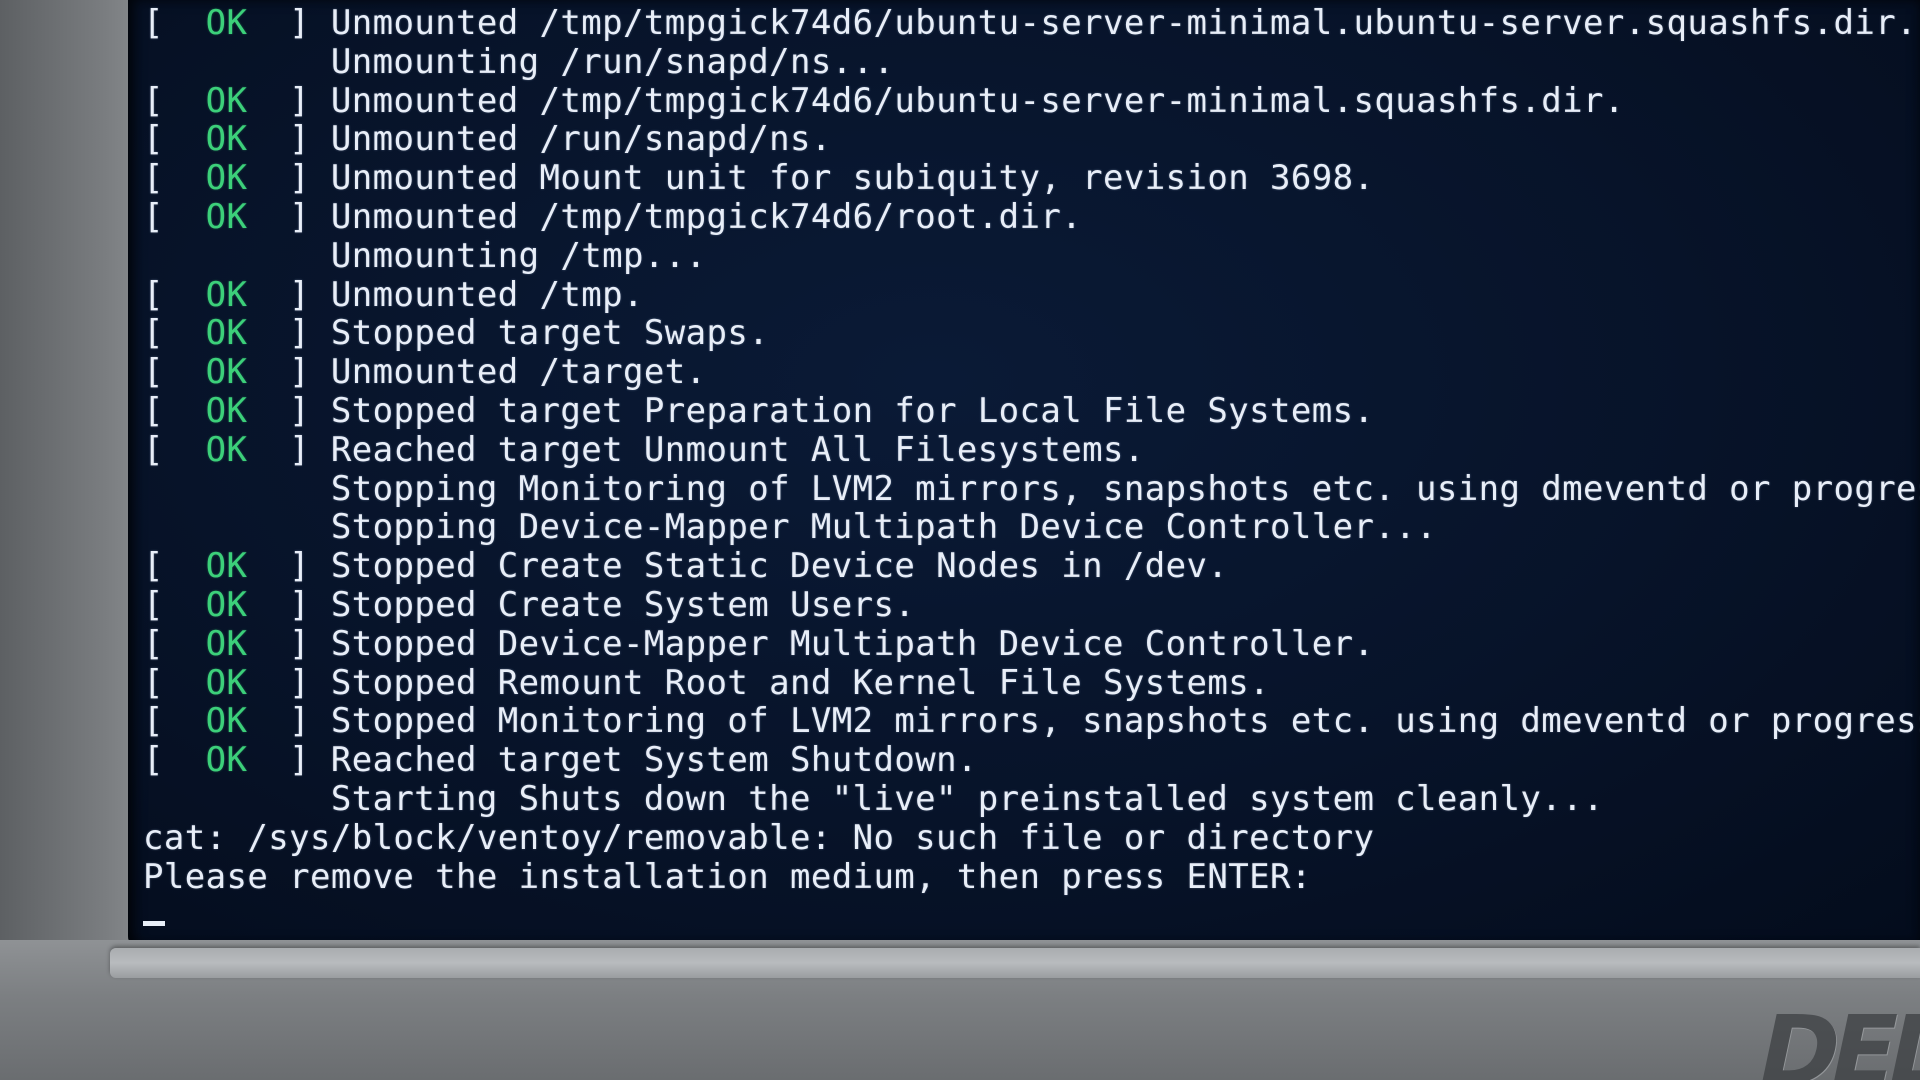 Image resolution: width=1920 pixels, height=1080 pixels. Describe the element at coordinates (487, 294) in the screenshot. I see `console-message: Unmounted /tmp.` at that location.